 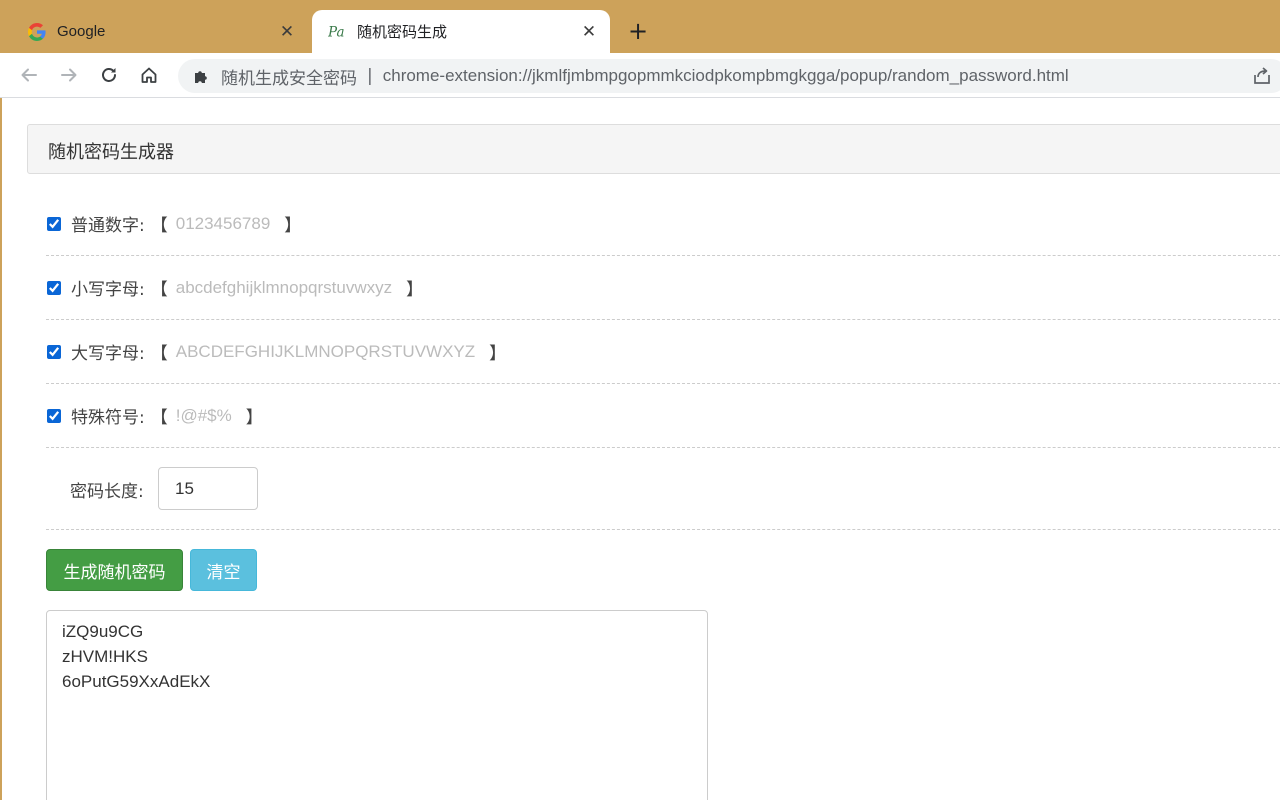 What do you see at coordinates (108, 226) in the screenshot?
I see `option-label: 普通数字:` at bounding box center [108, 226].